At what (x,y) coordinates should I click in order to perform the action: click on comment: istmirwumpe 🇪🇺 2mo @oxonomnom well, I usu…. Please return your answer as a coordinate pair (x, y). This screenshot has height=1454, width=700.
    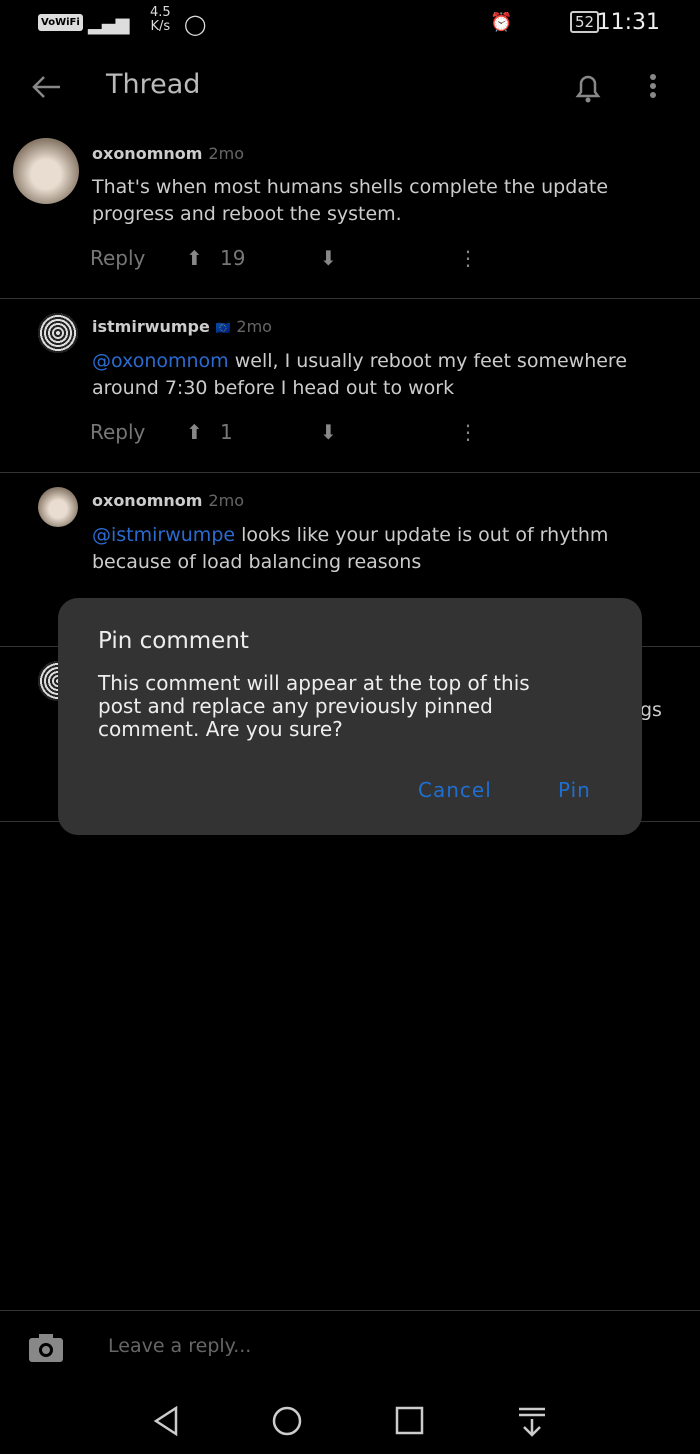
    Looking at the image, I should click on (350, 386).